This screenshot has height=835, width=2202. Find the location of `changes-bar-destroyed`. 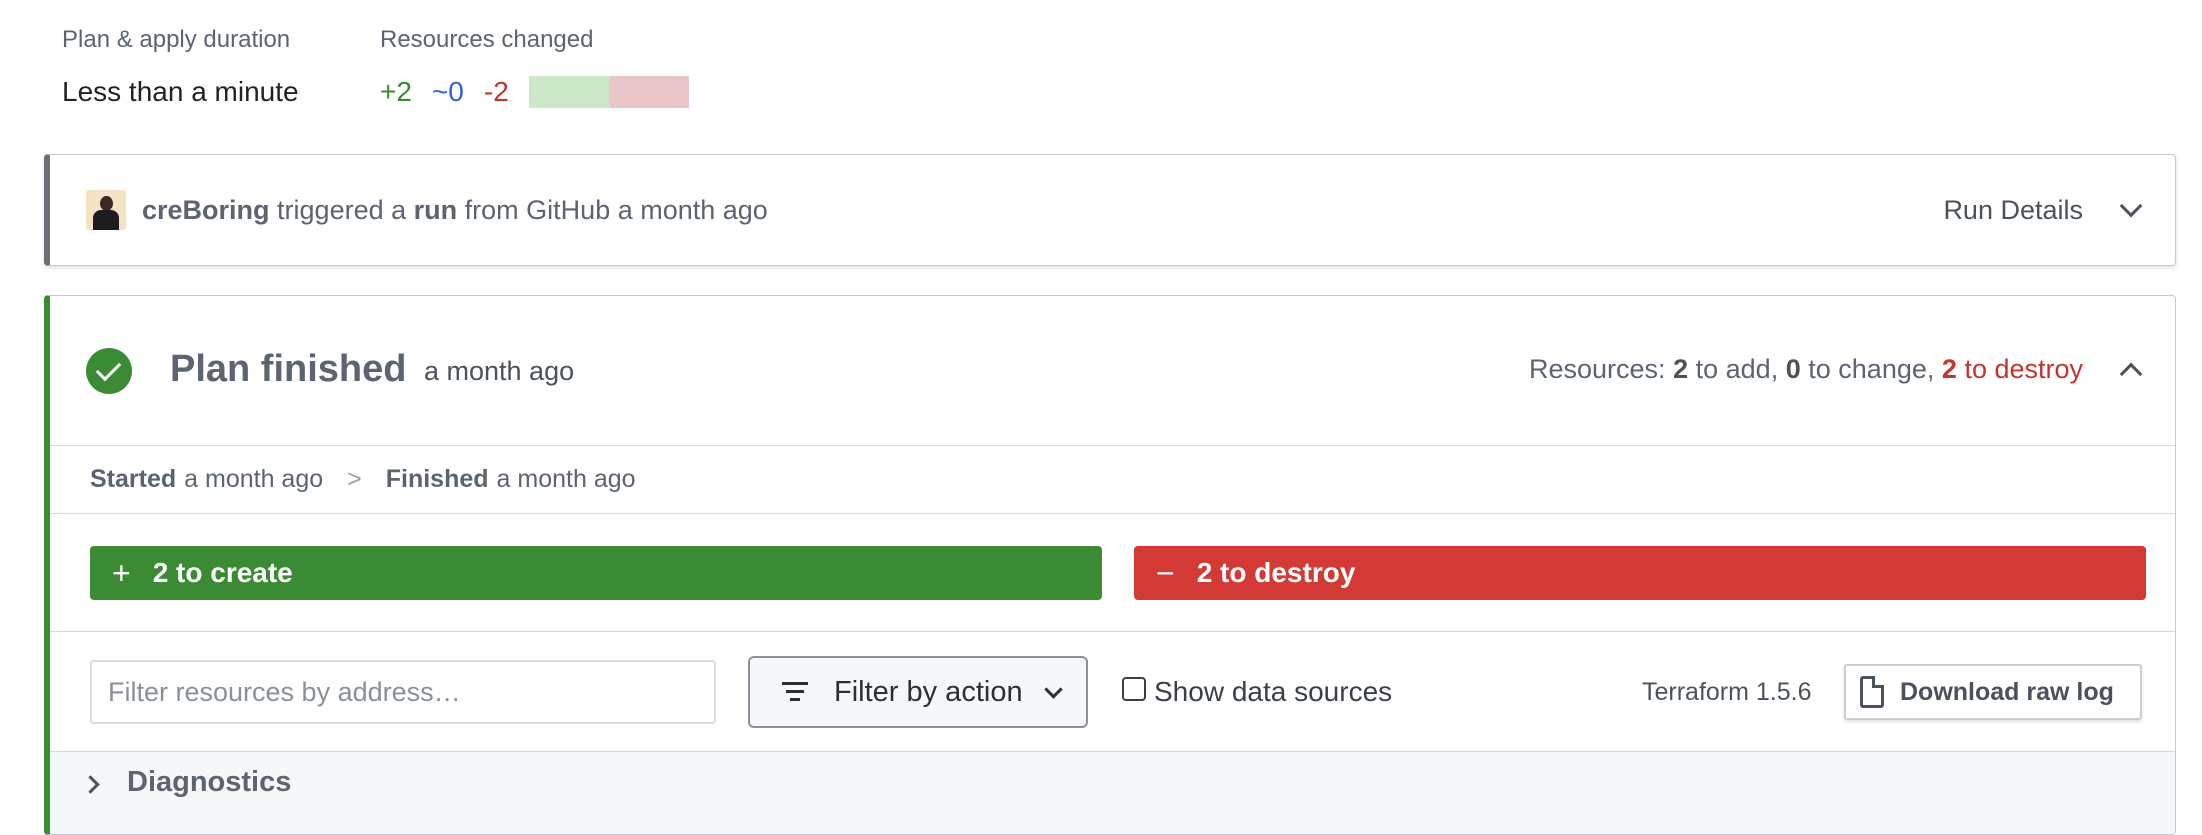

changes-bar-destroyed is located at coordinates (648, 92).